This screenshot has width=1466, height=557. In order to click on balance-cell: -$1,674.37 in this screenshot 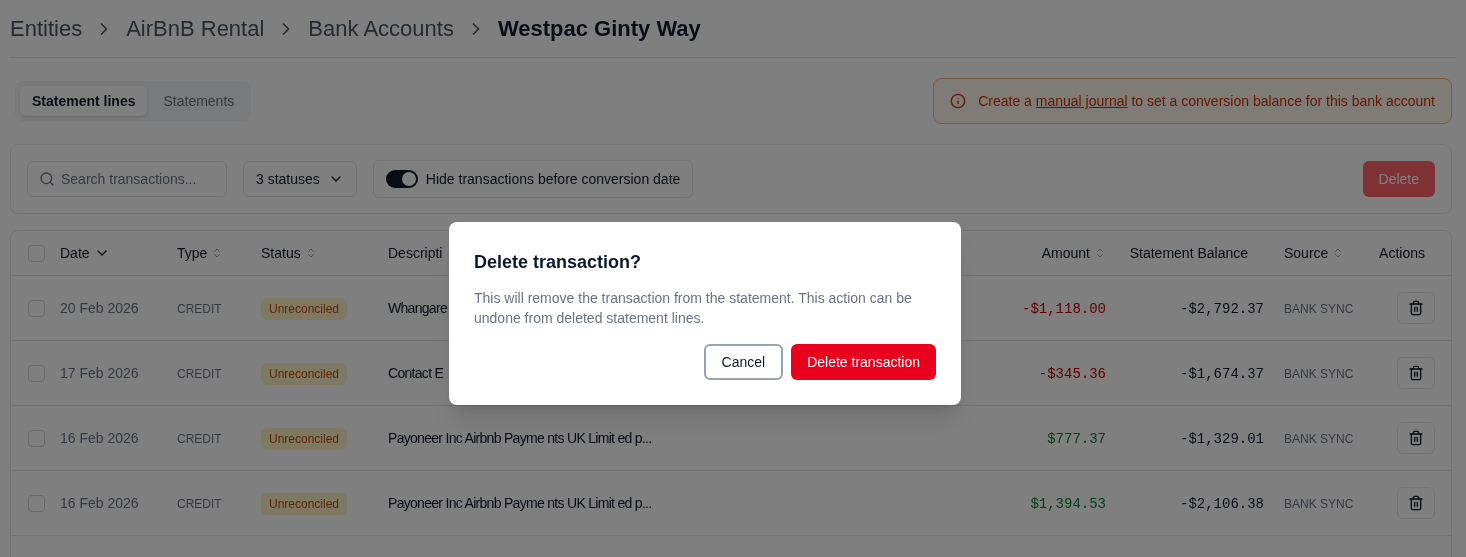, I will do `click(1222, 373)`.